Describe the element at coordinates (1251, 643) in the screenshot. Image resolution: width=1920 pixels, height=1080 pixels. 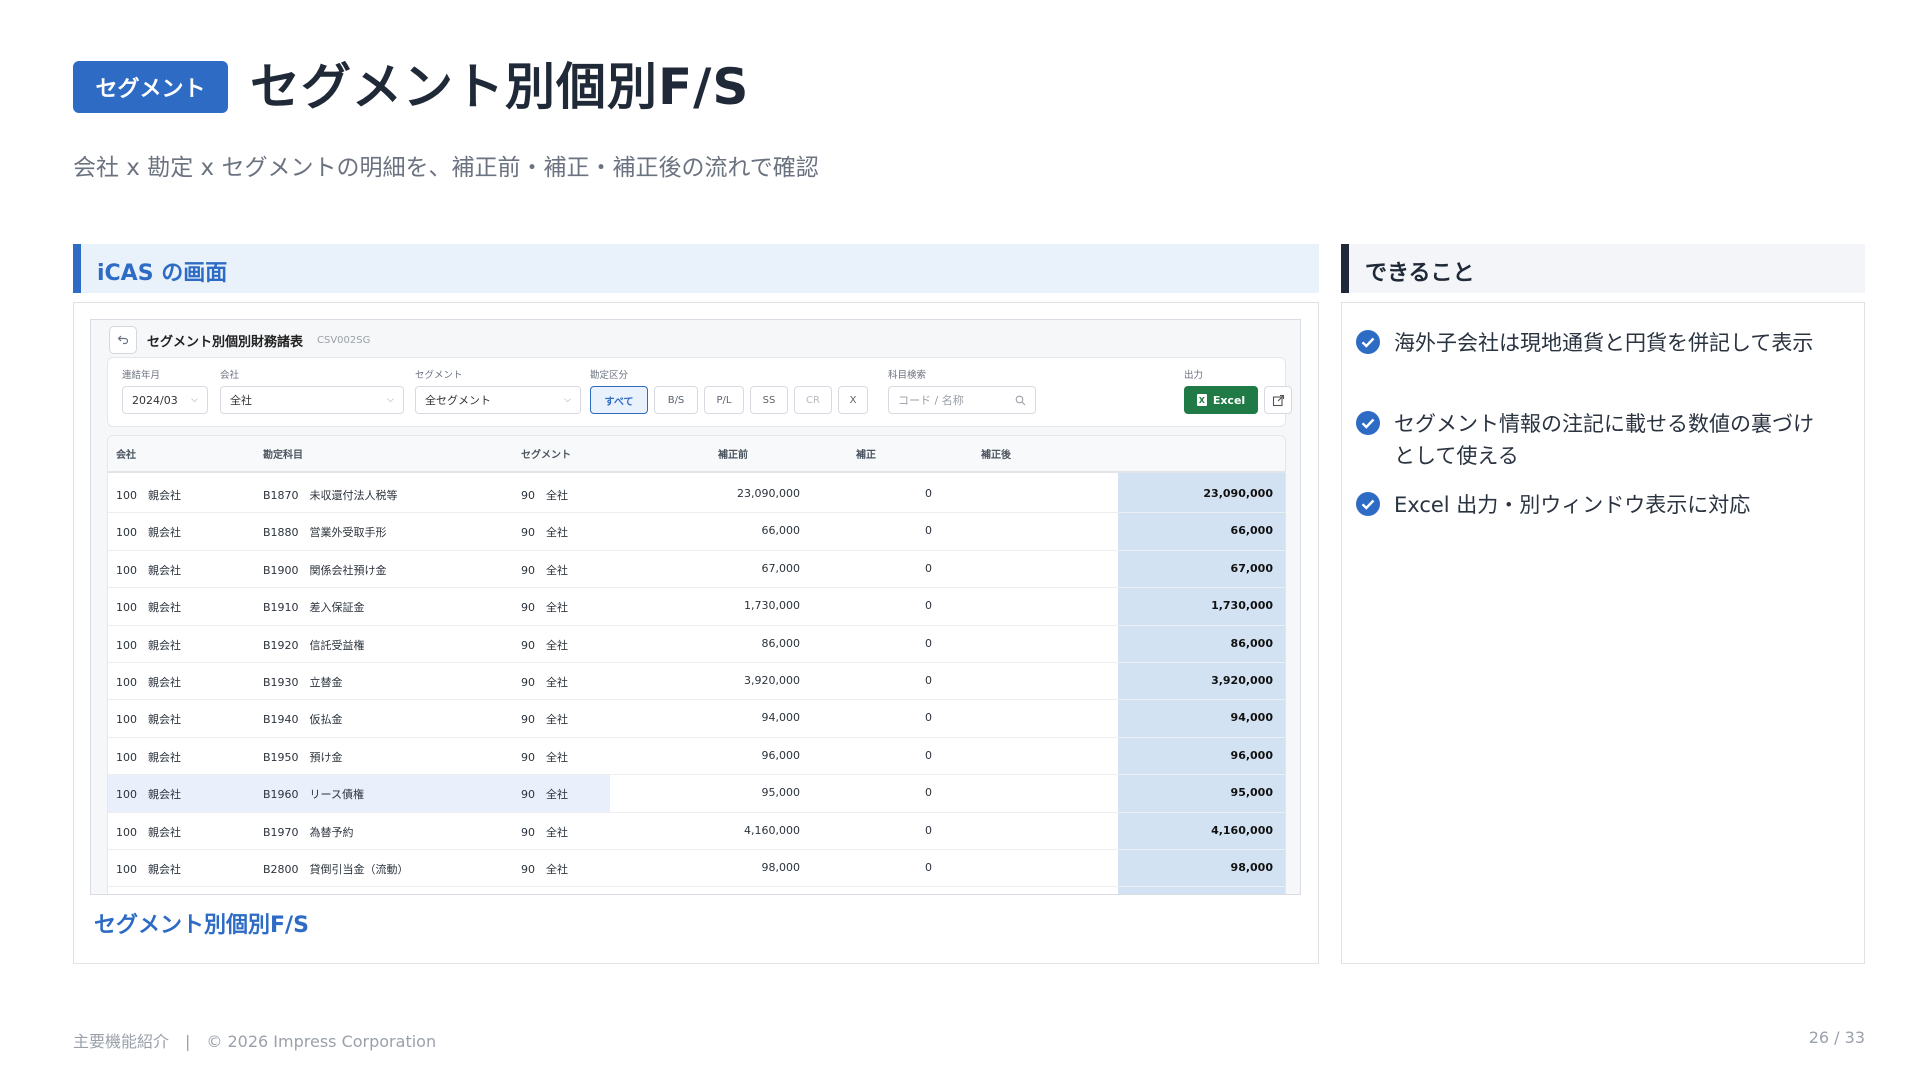
I see `cell-post: 86,000` at that location.